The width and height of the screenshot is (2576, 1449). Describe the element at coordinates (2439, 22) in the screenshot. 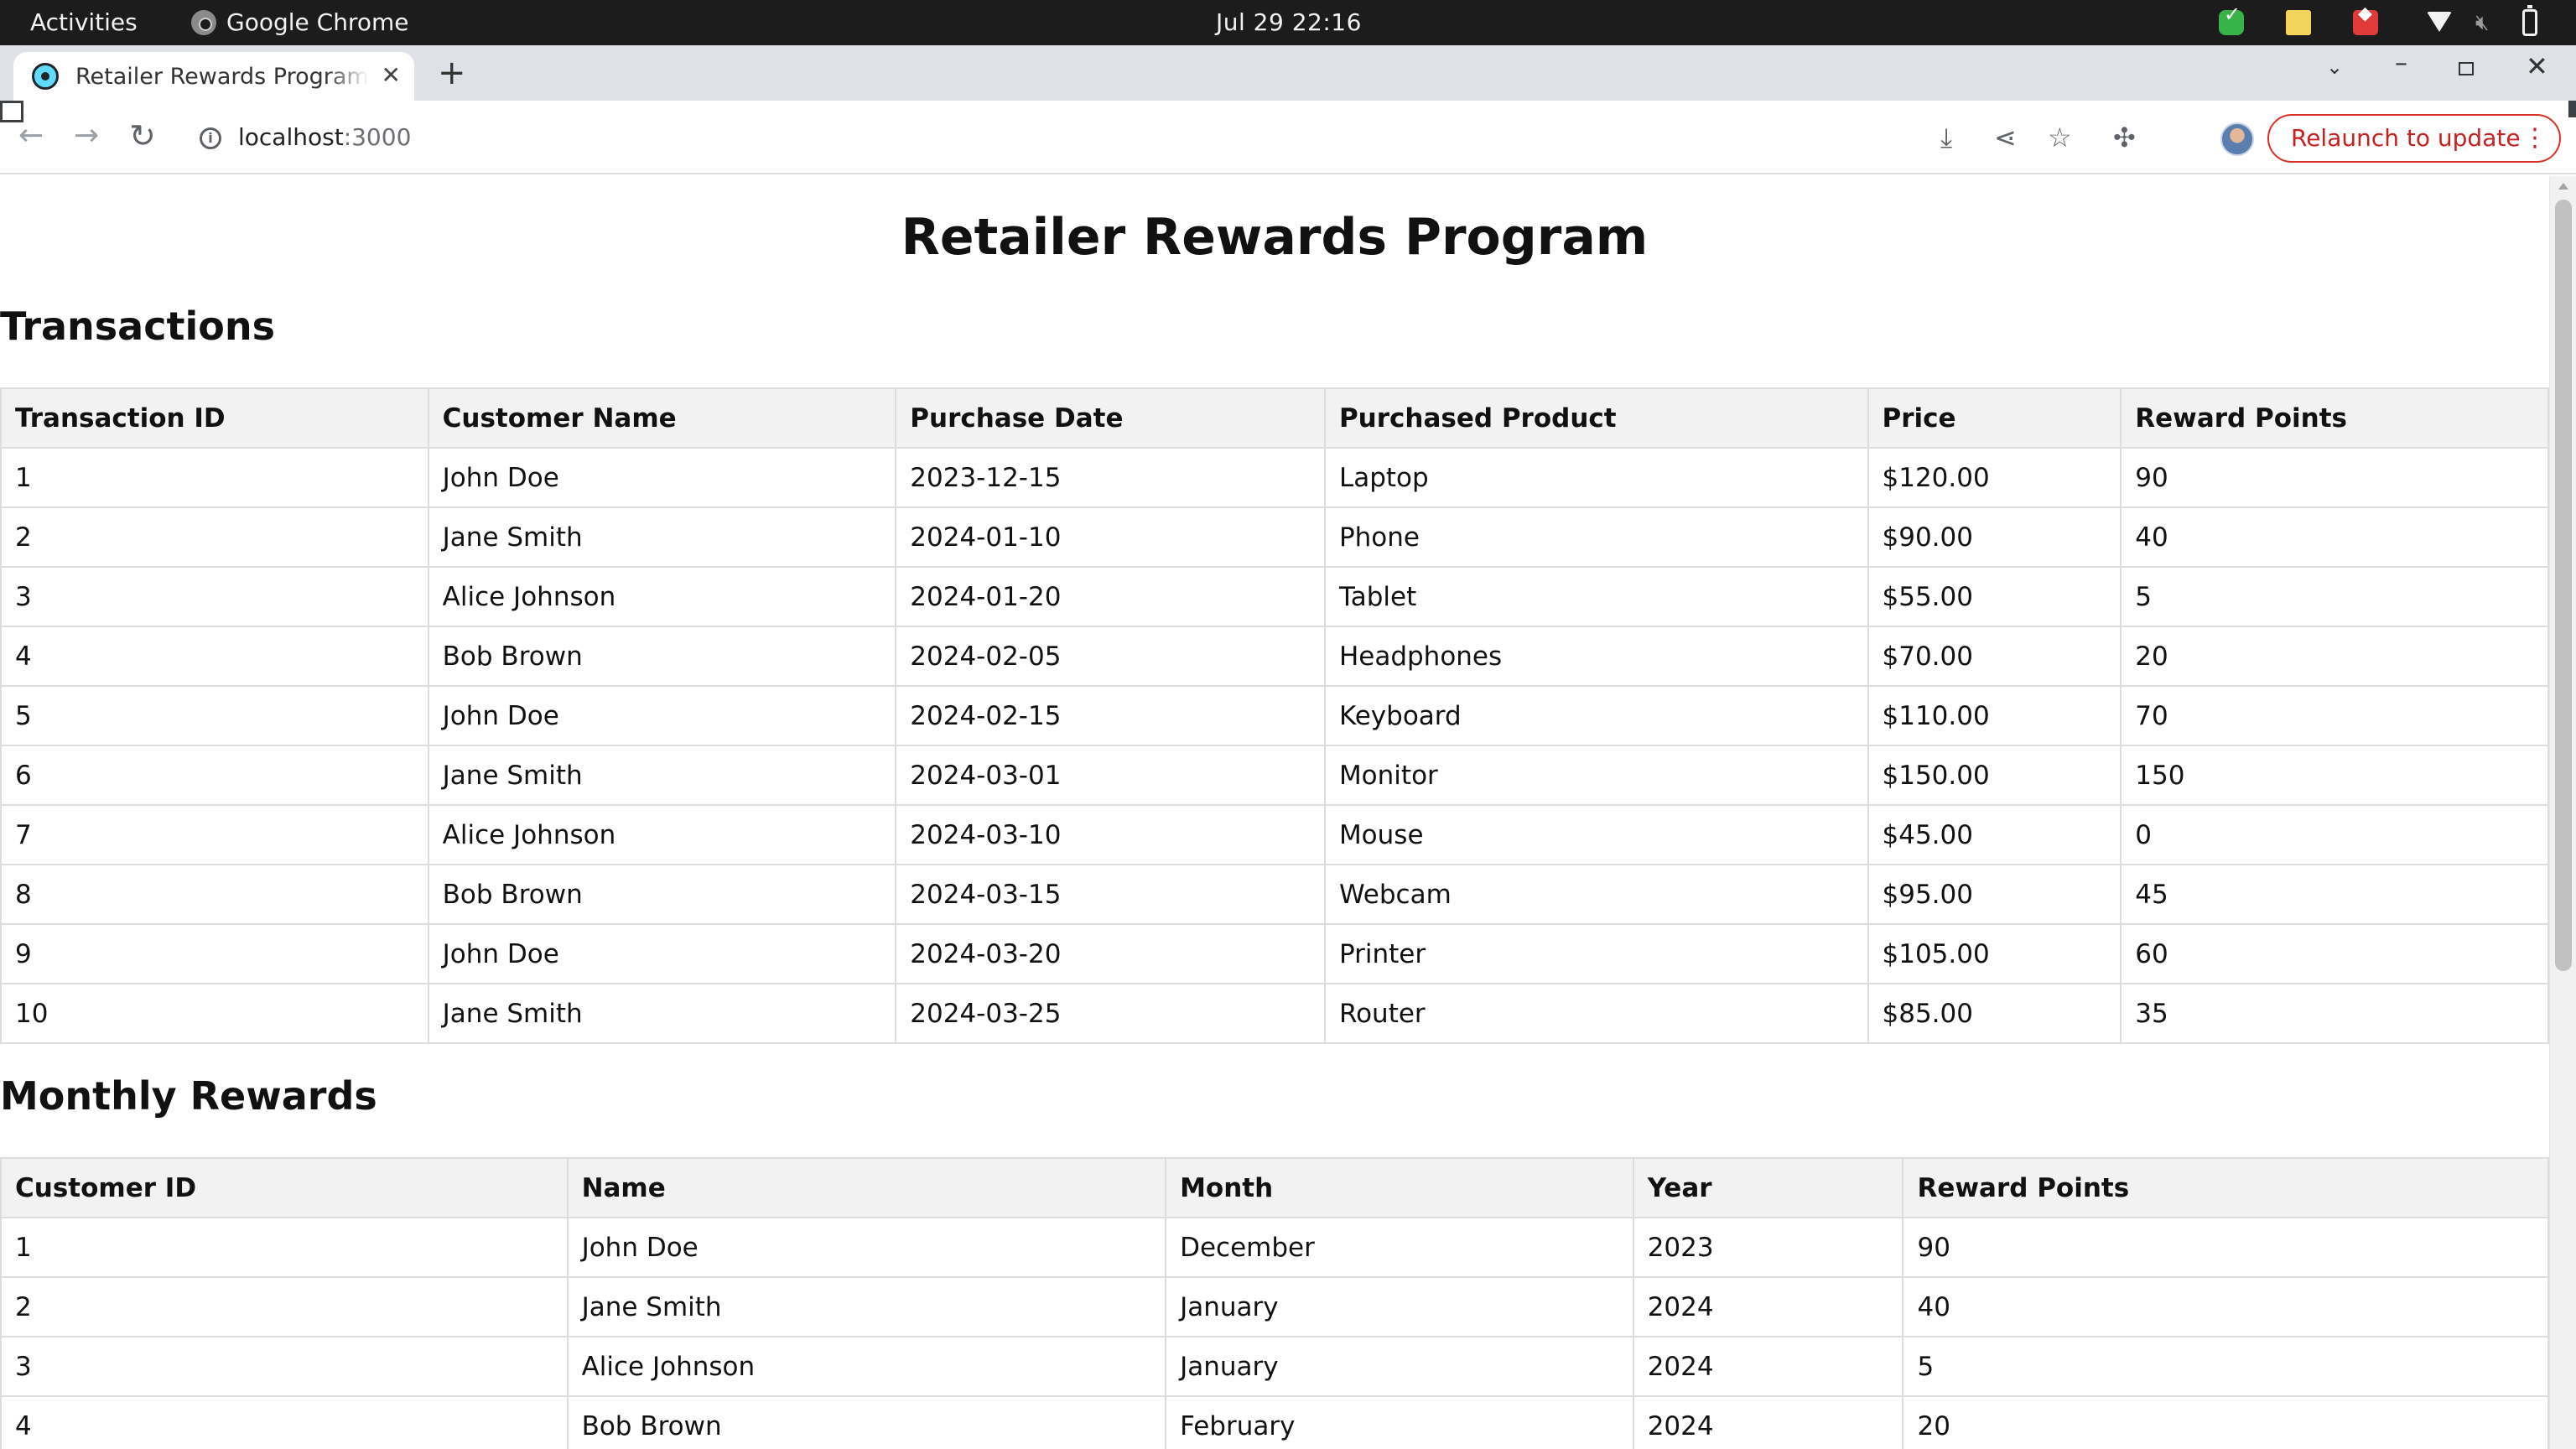

I see `wifi-icon` at that location.